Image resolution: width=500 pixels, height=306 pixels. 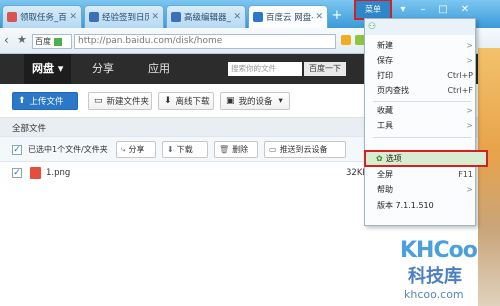 I want to click on minimize-button: –, so click(x=423, y=10).